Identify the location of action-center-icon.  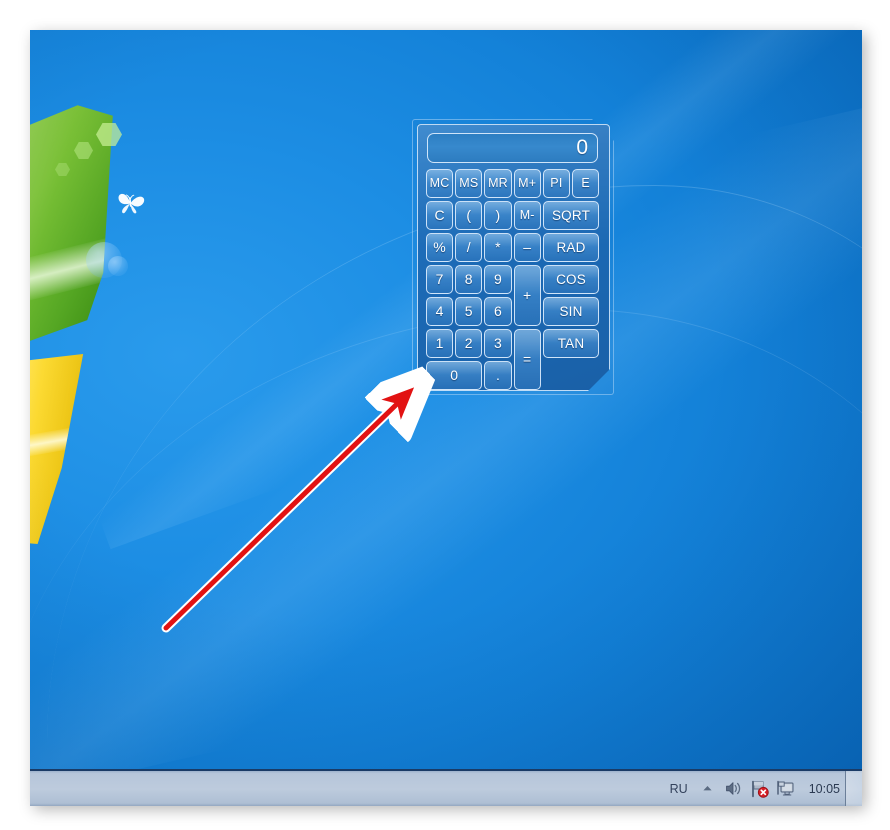
(786, 789).